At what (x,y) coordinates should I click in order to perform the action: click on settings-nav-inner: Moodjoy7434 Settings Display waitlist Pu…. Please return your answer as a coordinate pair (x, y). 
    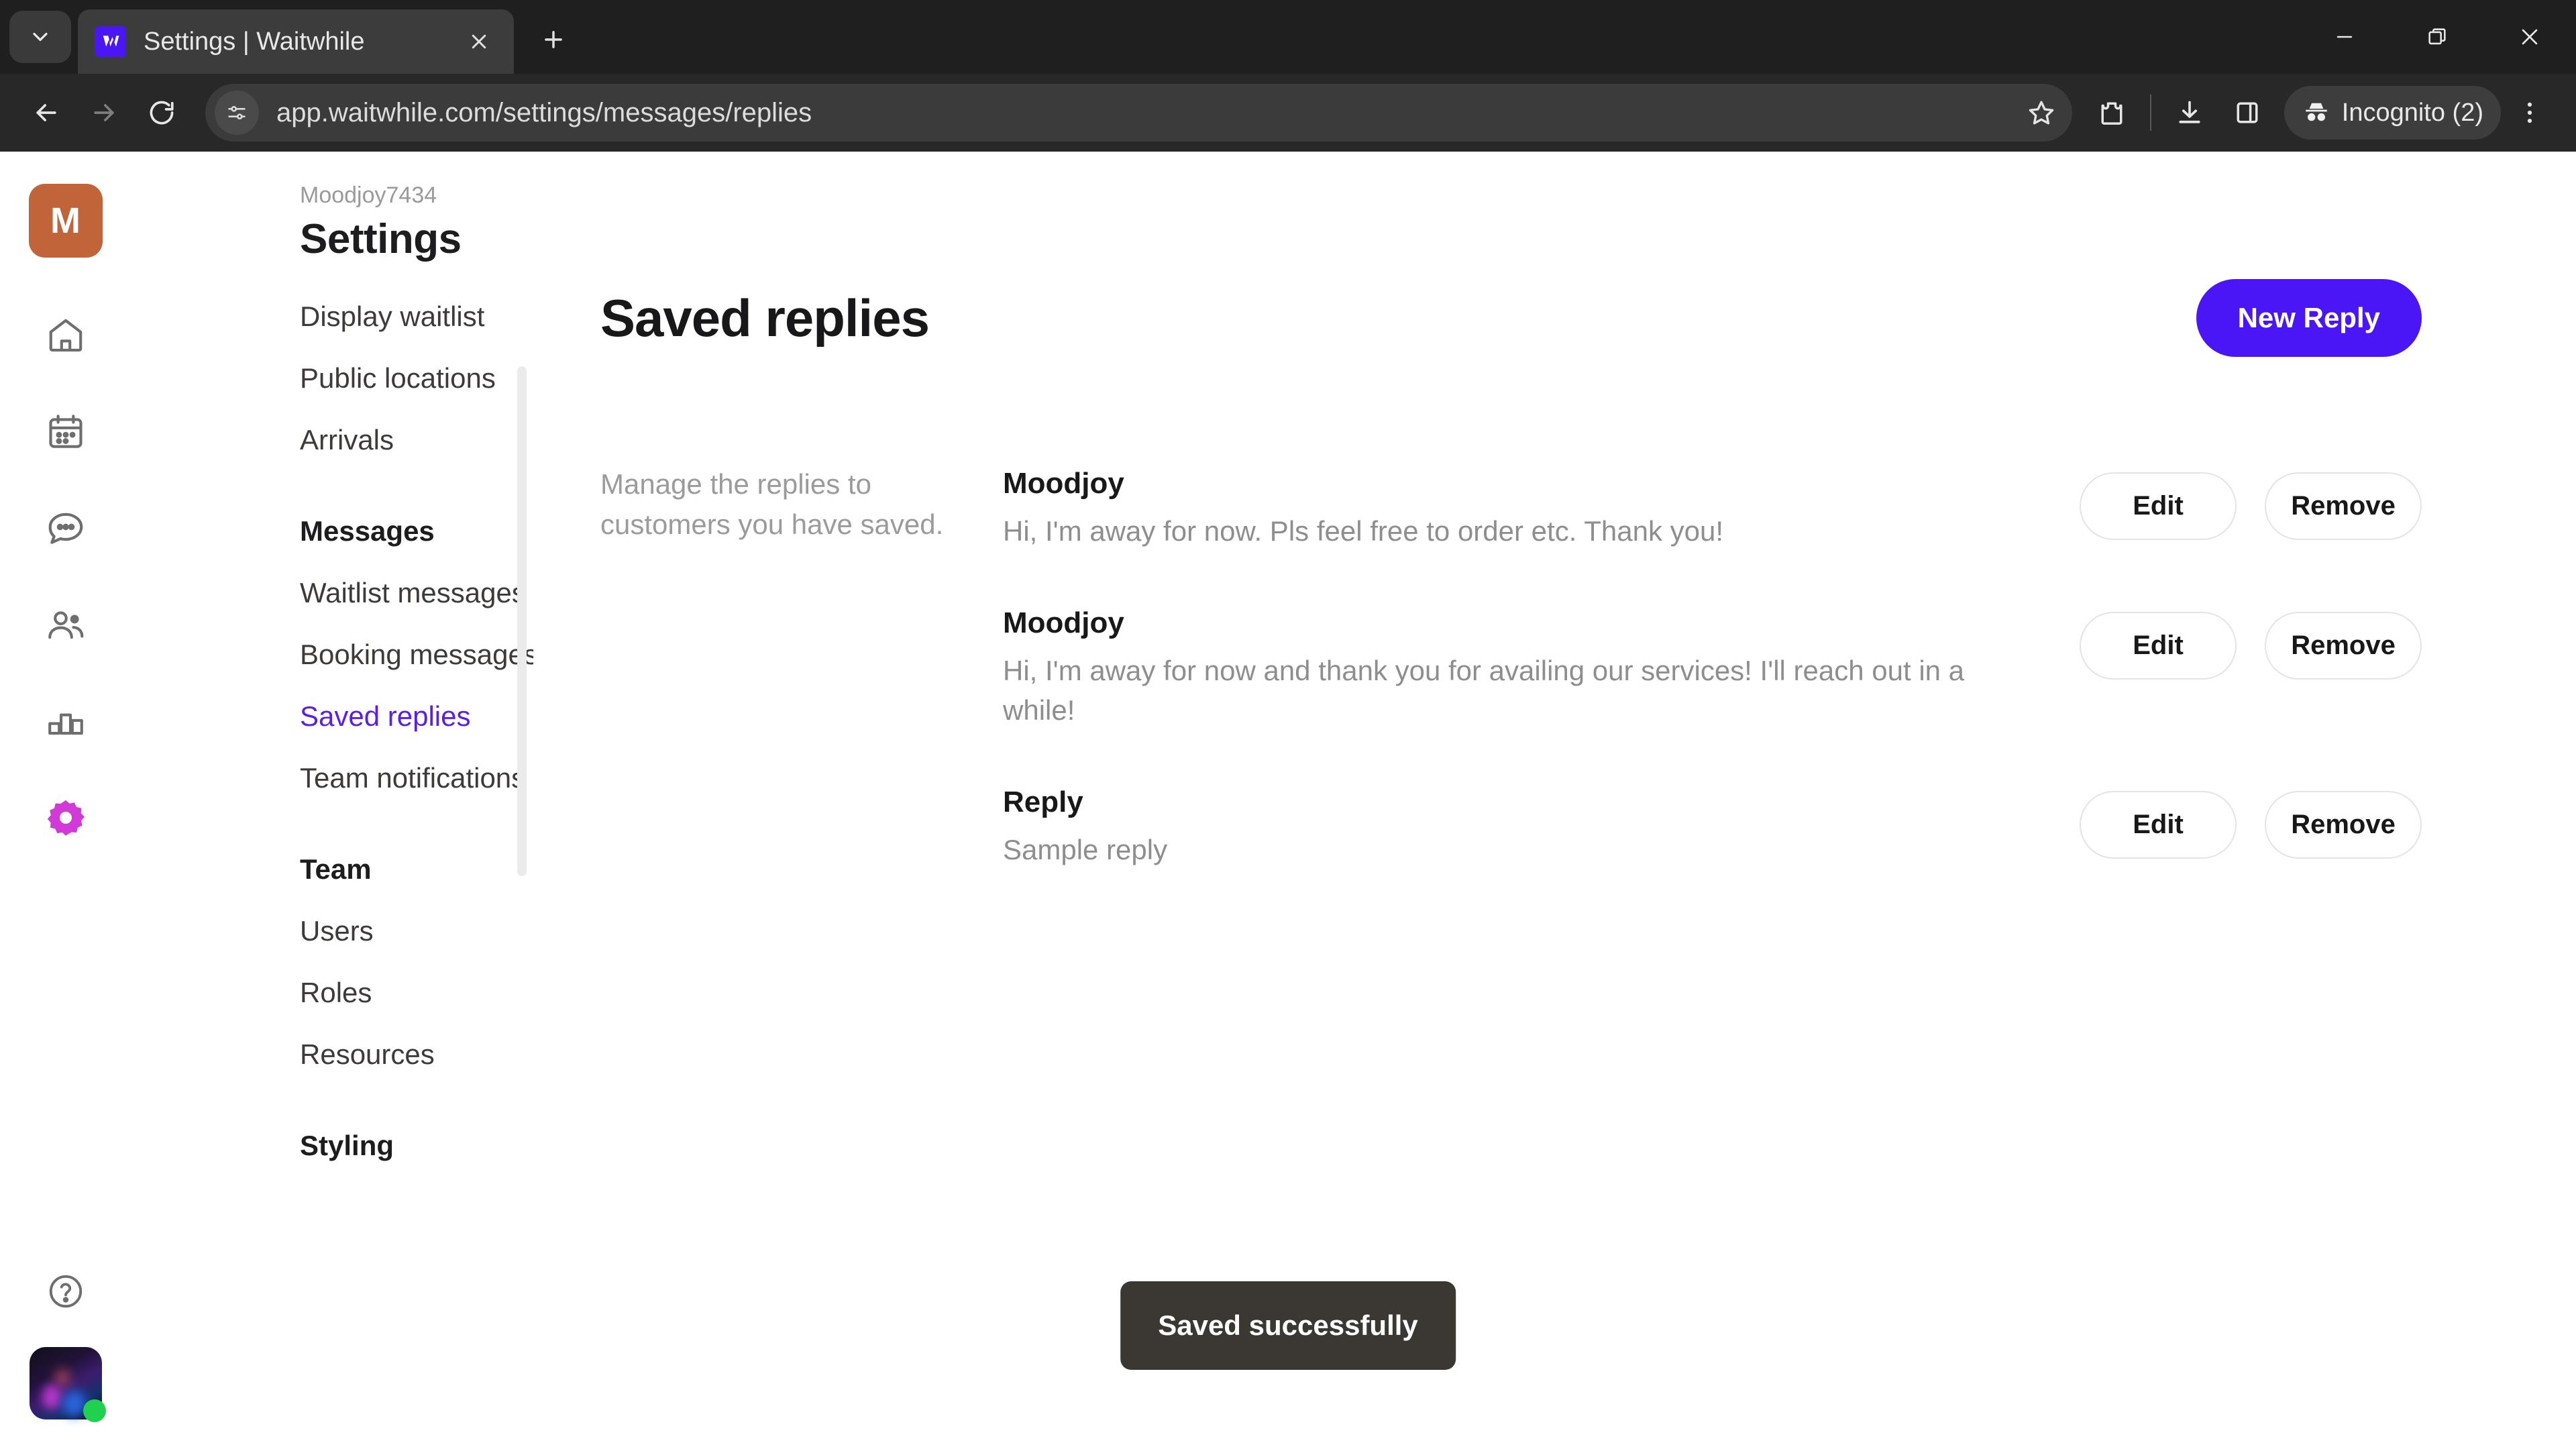
    Looking at the image, I should click on (332, 679).